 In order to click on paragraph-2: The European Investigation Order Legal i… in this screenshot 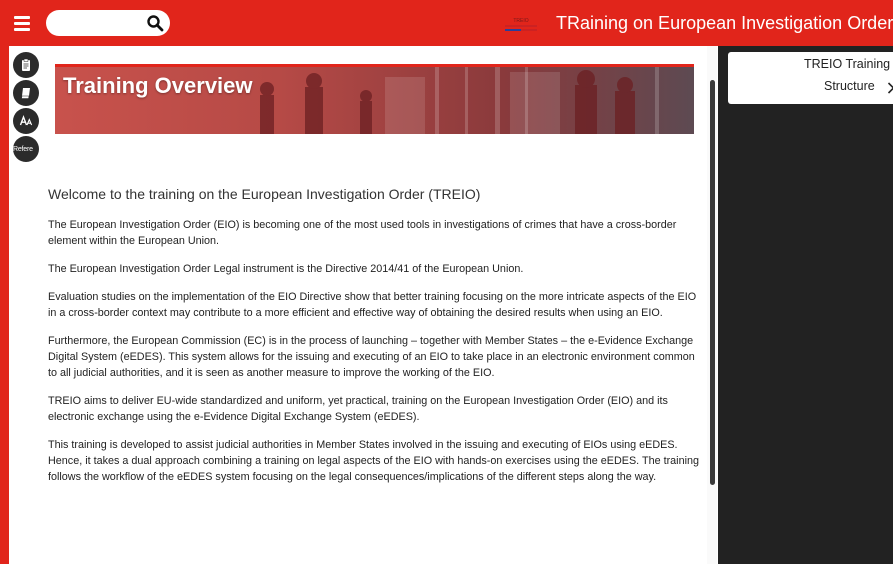, I will do `click(286, 269)`.